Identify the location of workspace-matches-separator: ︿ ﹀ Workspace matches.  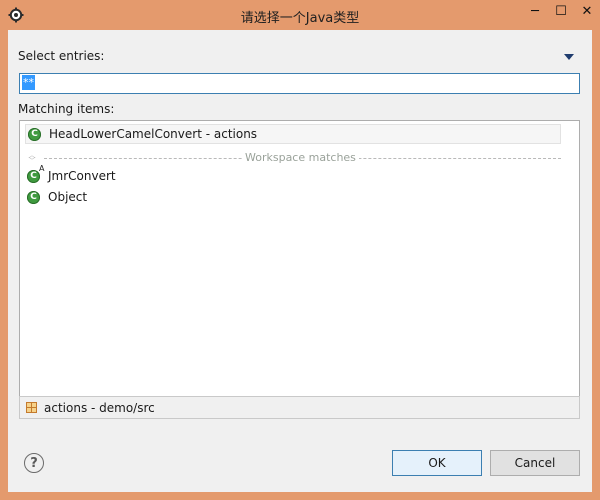
(293, 158).